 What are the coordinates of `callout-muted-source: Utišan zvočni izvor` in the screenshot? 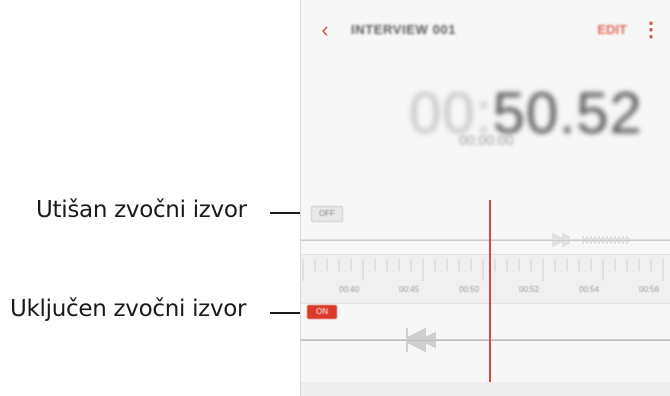 It's located at (141, 210).